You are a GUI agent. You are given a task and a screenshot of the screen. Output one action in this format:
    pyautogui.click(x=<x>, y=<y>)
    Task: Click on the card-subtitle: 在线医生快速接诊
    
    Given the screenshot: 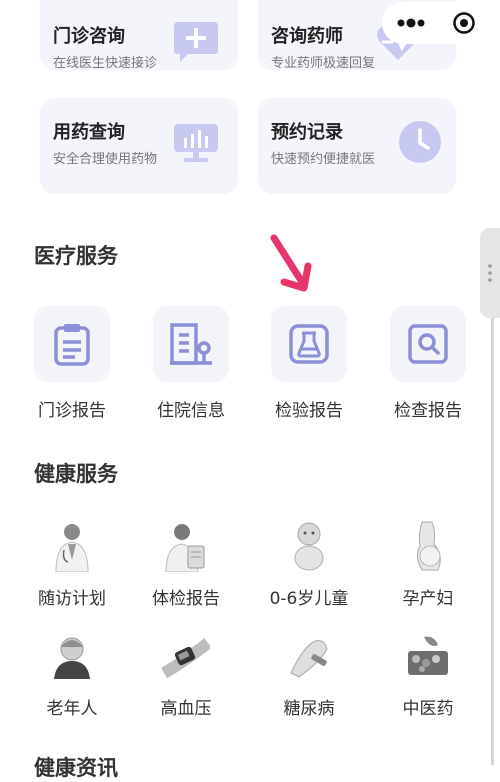 What is the action you would take?
    pyautogui.click(x=105, y=63)
    